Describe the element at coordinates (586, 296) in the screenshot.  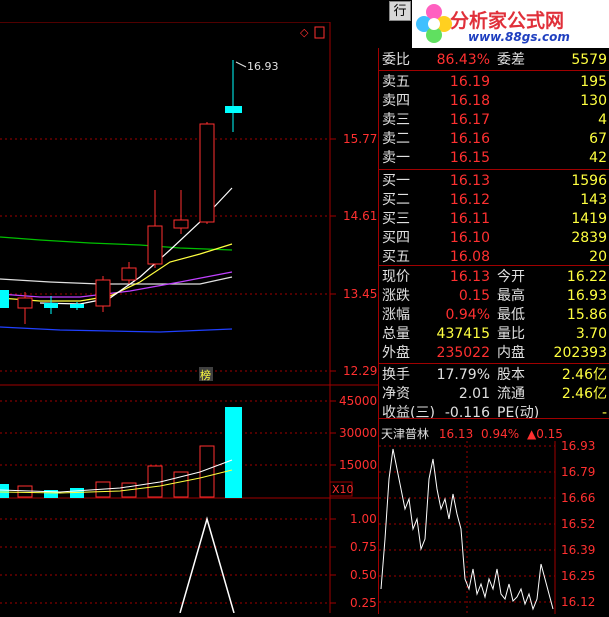
I see `stat-value: 16.93` at that location.